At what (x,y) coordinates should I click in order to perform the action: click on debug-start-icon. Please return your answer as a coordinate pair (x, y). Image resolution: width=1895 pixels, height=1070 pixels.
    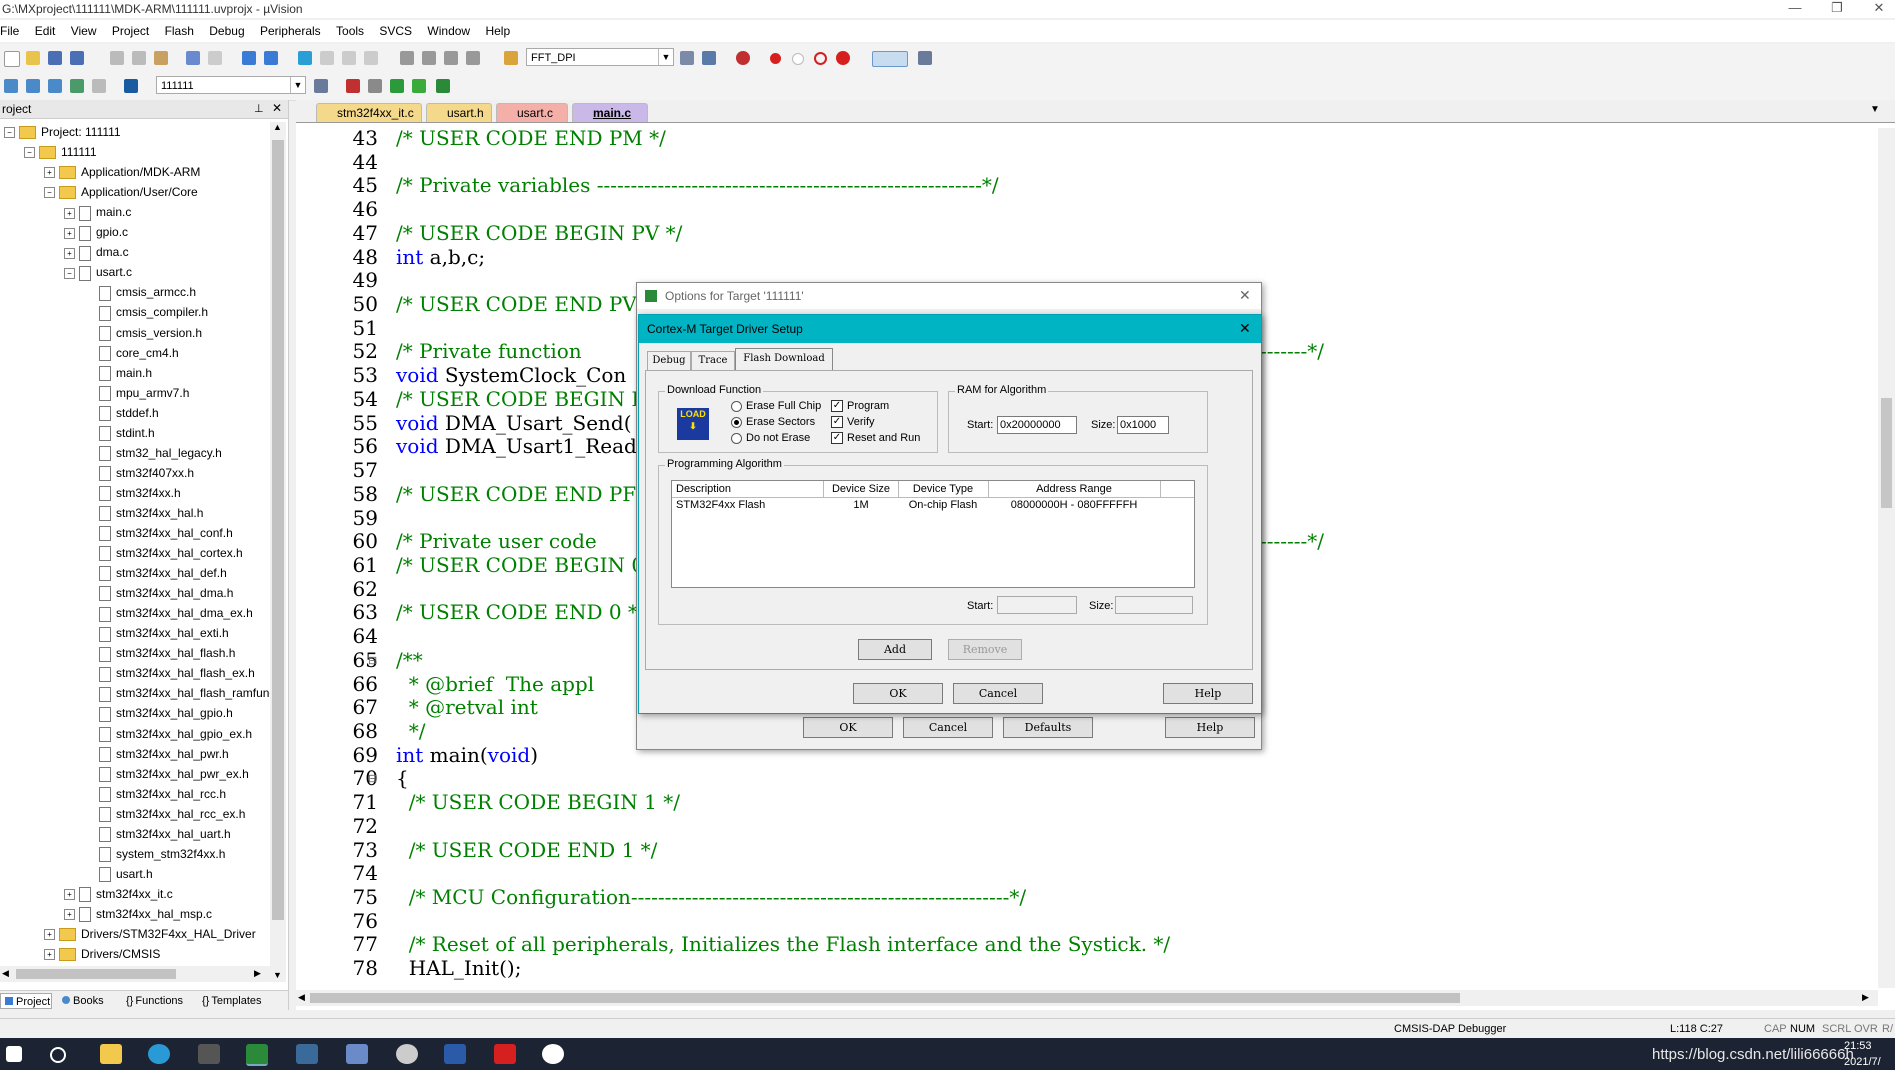
    Looking at the image, I should click on (743, 58).